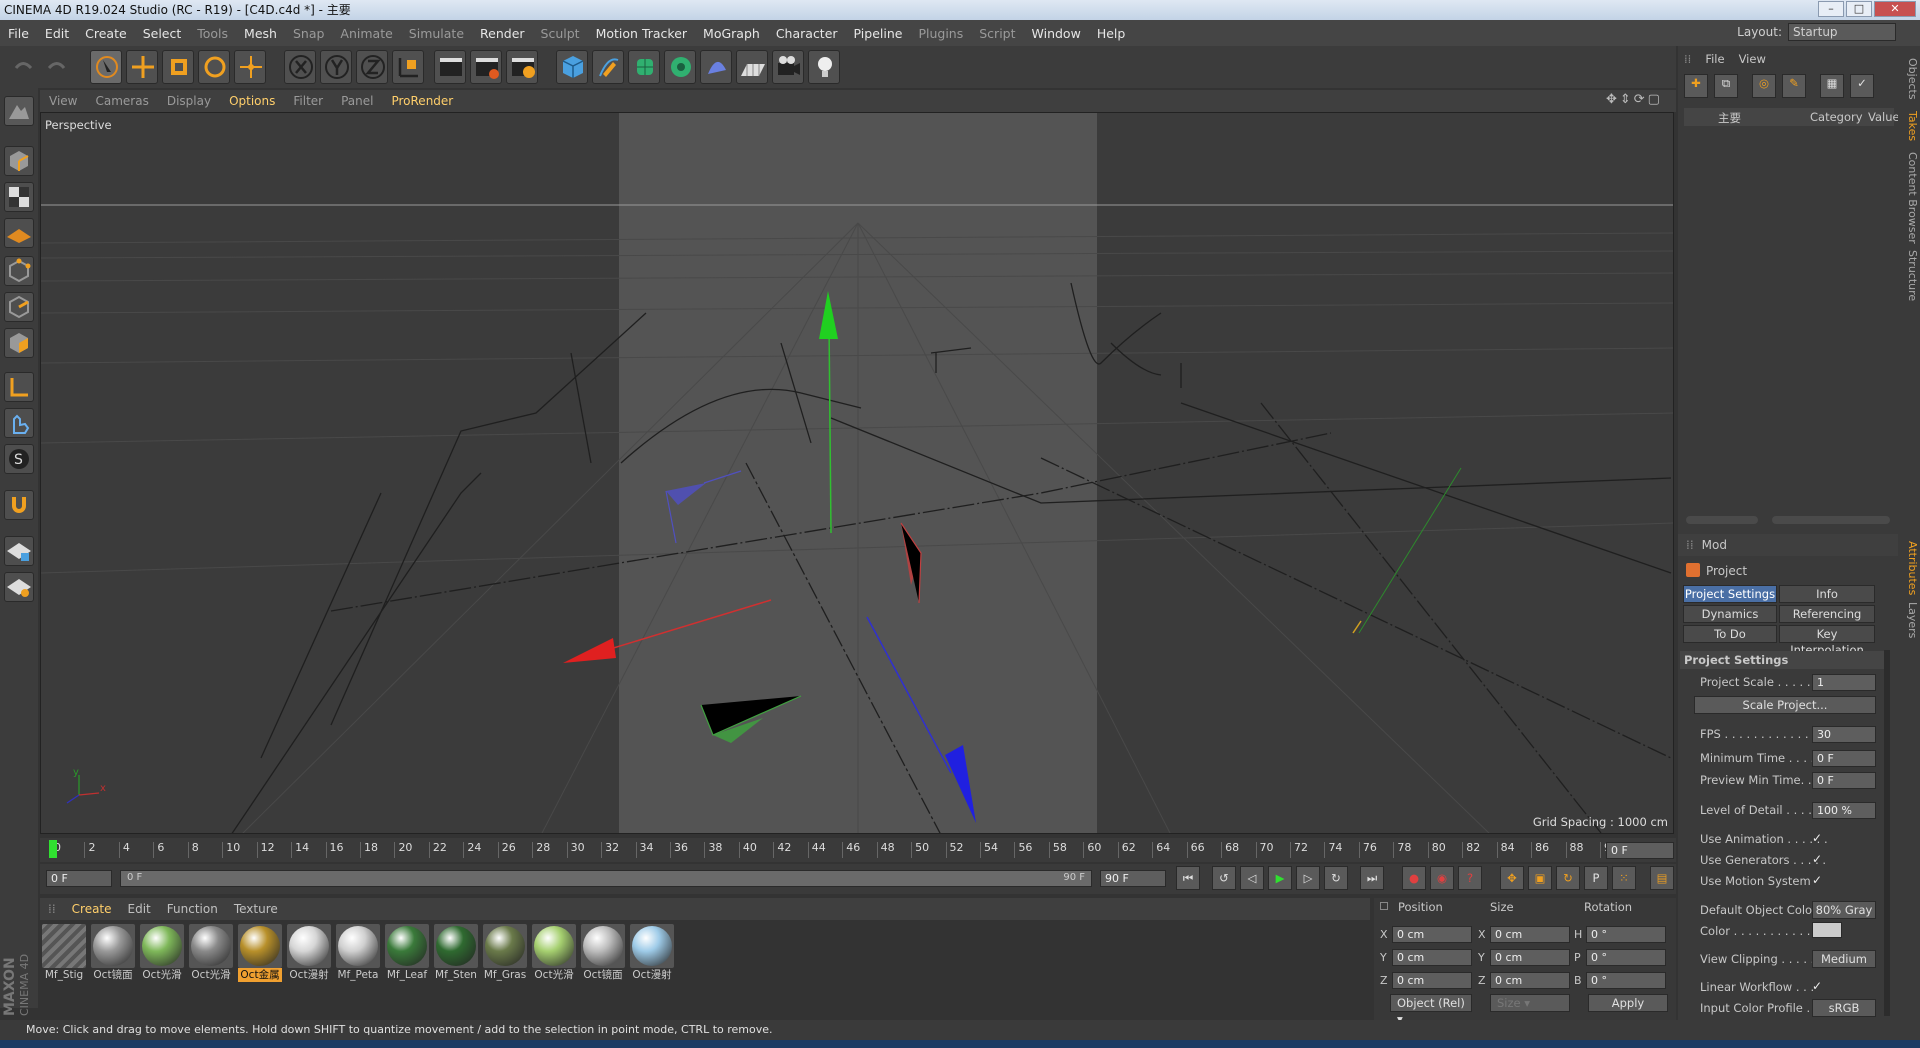 Image resolution: width=1920 pixels, height=1048 pixels. Describe the element at coordinates (56, 67) in the screenshot. I see `redo-button` at that location.